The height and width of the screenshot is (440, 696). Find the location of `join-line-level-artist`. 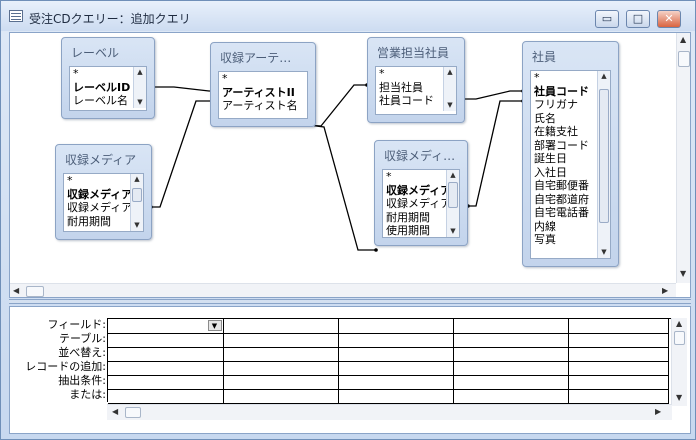

join-line-level-artist is located at coordinates (185, 89).